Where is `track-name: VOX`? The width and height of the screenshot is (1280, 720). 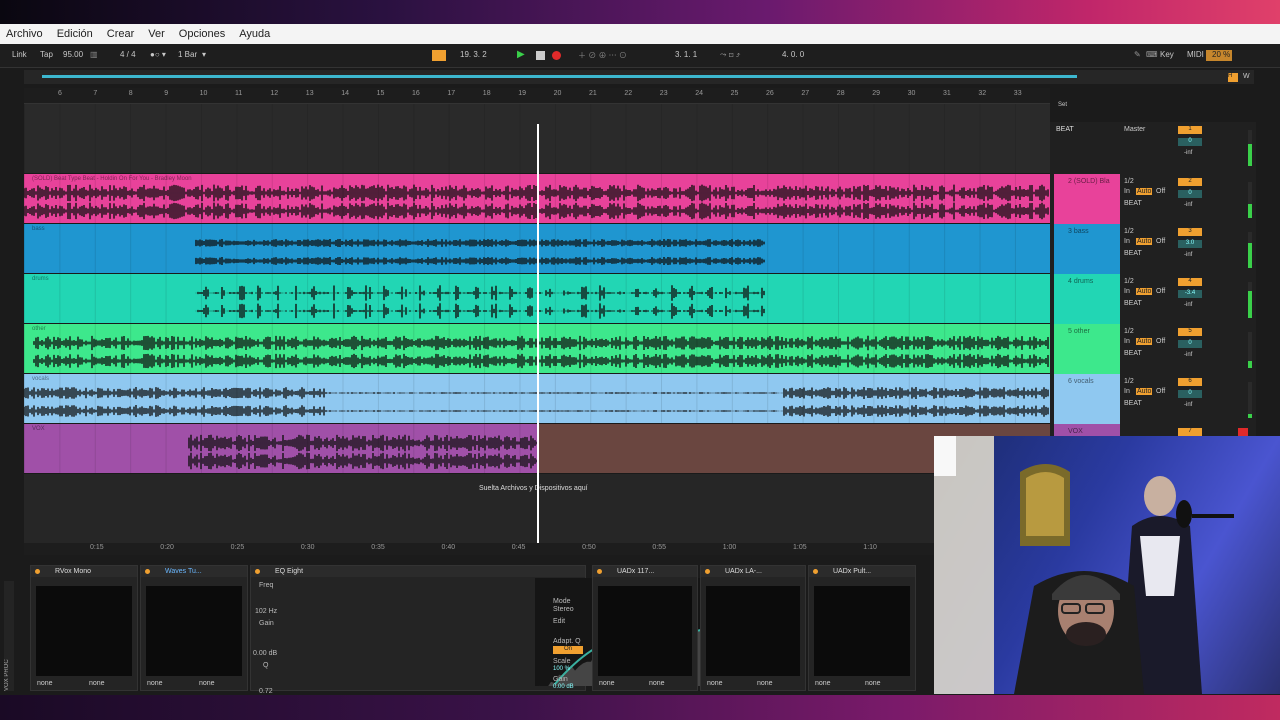
track-name: VOX is located at coordinates (1075, 431).